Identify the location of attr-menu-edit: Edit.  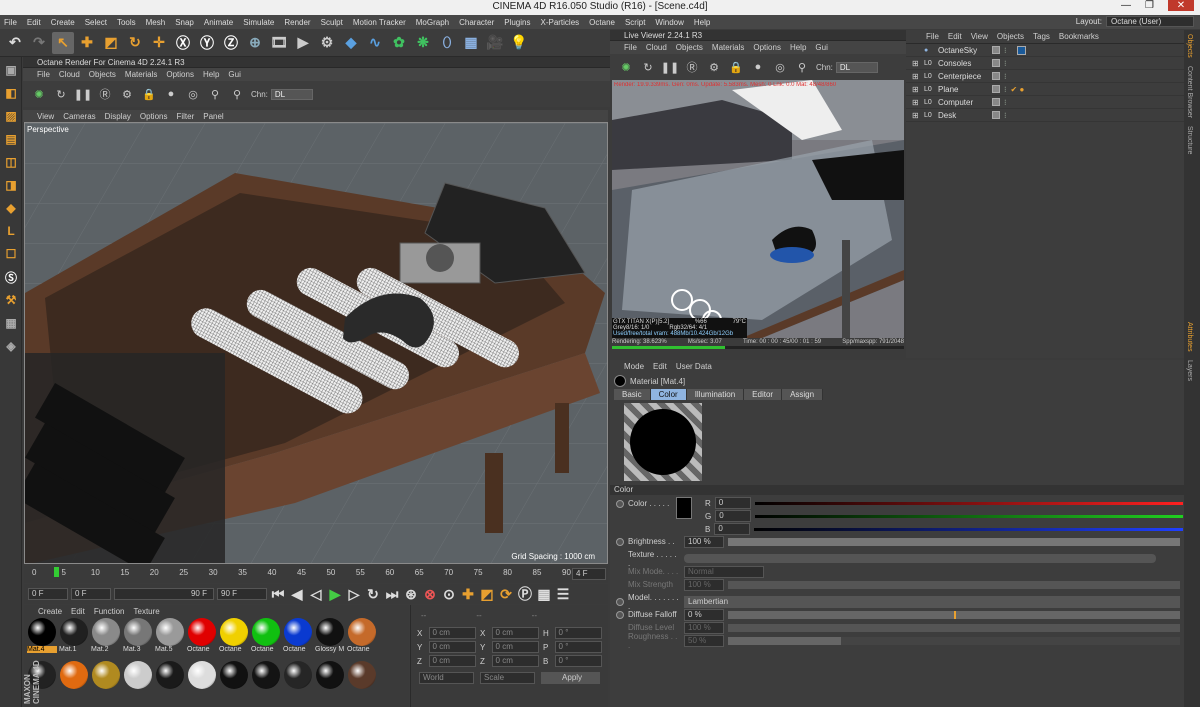
(660, 366).